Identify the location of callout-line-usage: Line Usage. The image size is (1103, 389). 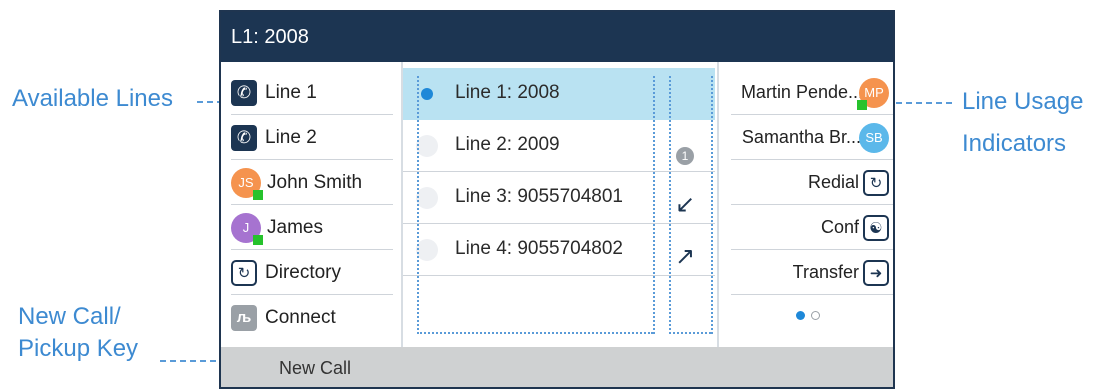
(1023, 101).